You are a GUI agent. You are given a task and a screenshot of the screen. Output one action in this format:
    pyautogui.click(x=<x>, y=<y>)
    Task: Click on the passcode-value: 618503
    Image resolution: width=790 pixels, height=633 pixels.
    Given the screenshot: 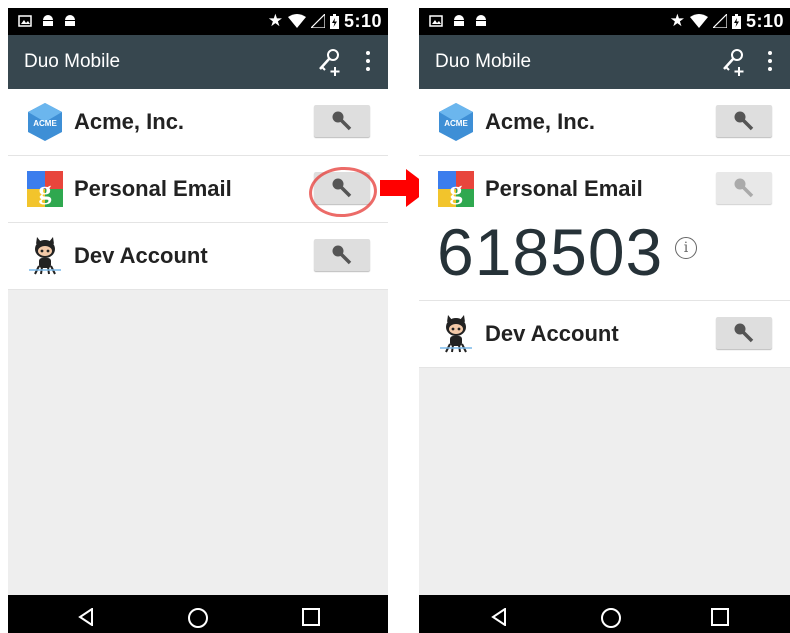 What is the action you would take?
    pyautogui.click(x=550, y=252)
    